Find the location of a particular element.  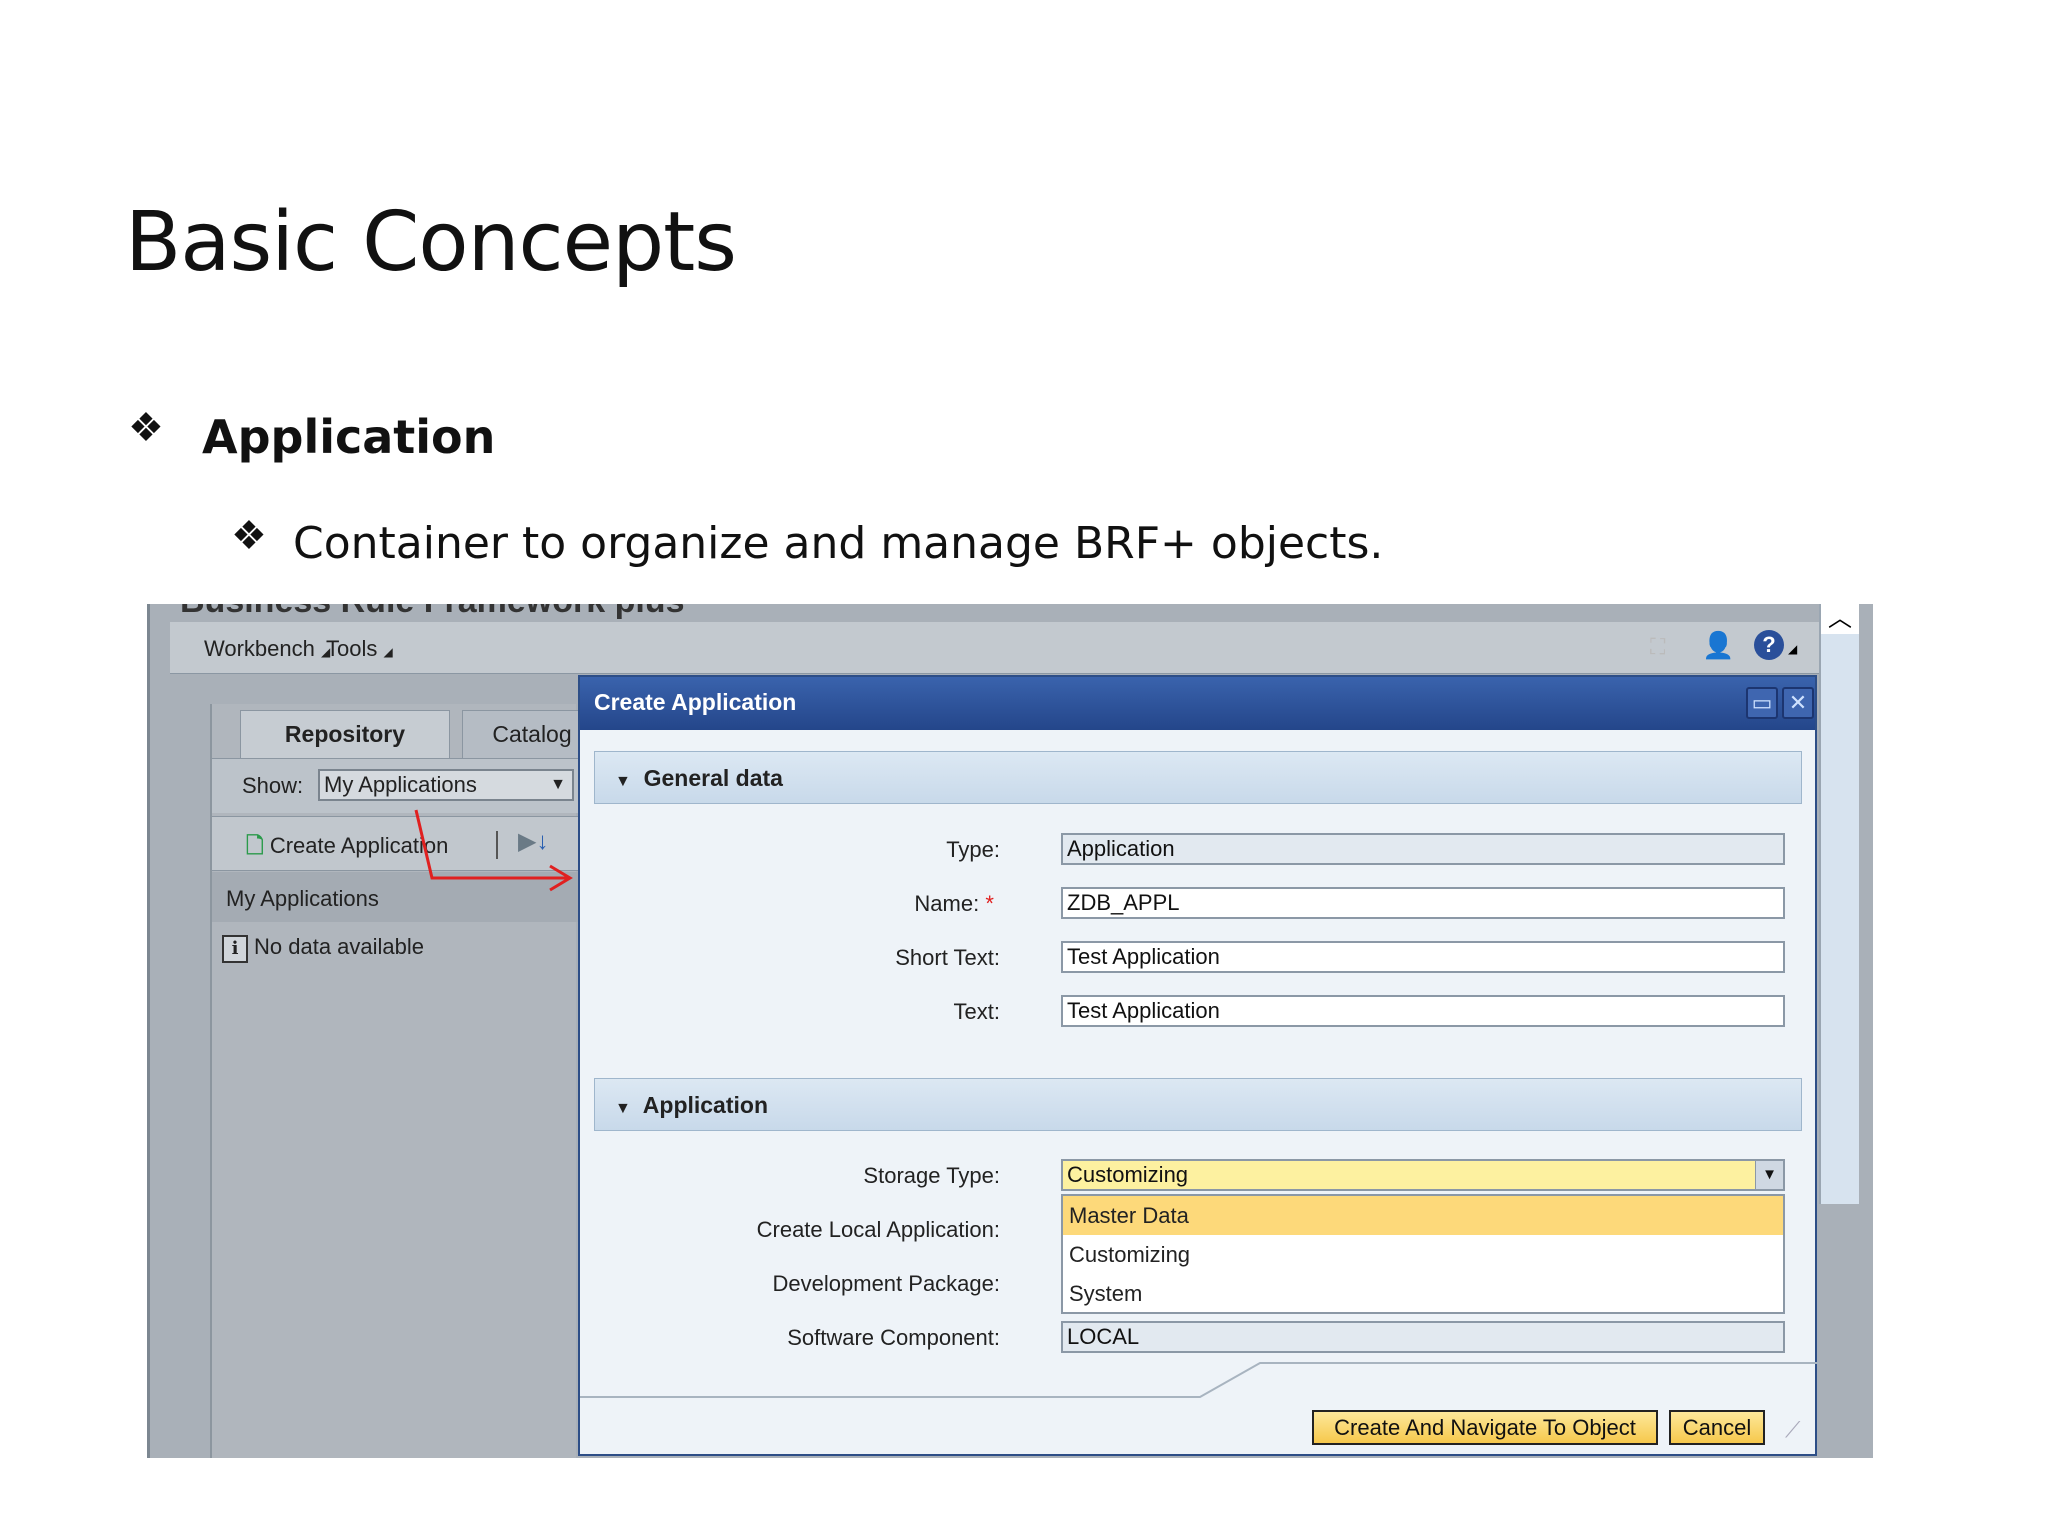

red-arrow-annotation is located at coordinates (493, 850).